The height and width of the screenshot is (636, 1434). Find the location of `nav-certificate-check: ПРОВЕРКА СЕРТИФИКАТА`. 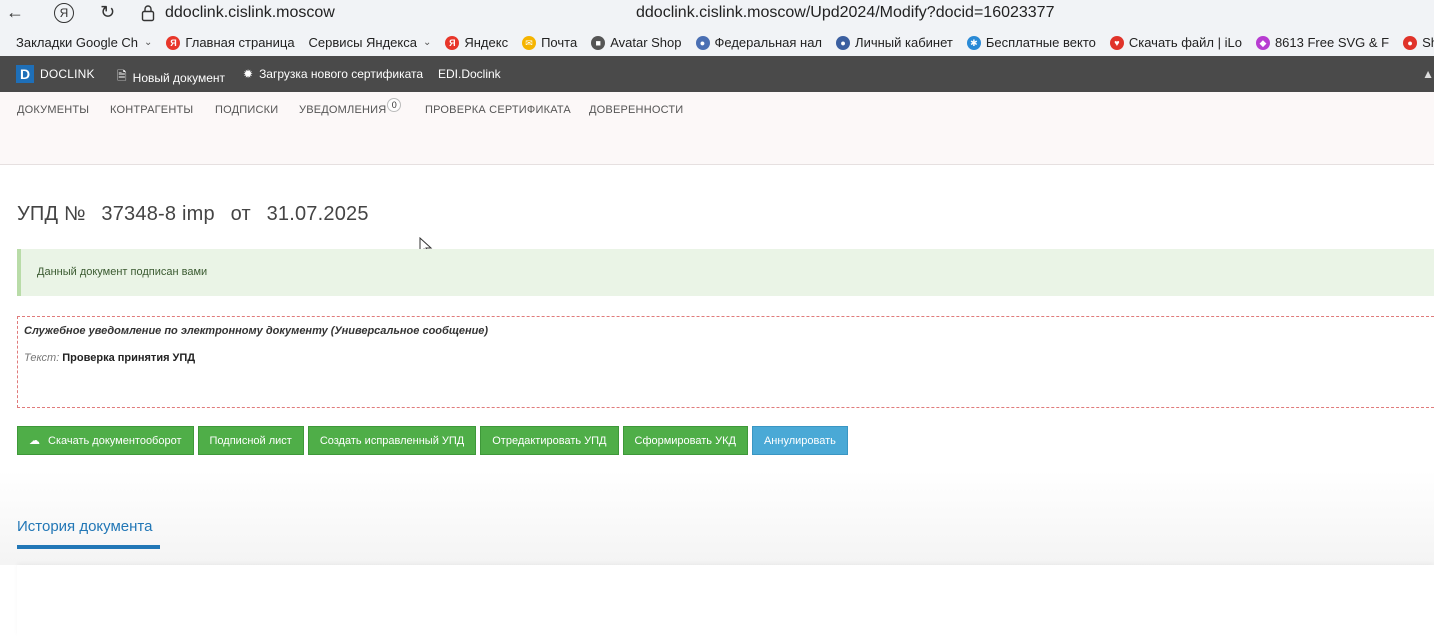

nav-certificate-check: ПРОВЕРКА СЕРТИФИКАТА is located at coordinates (498, 110).